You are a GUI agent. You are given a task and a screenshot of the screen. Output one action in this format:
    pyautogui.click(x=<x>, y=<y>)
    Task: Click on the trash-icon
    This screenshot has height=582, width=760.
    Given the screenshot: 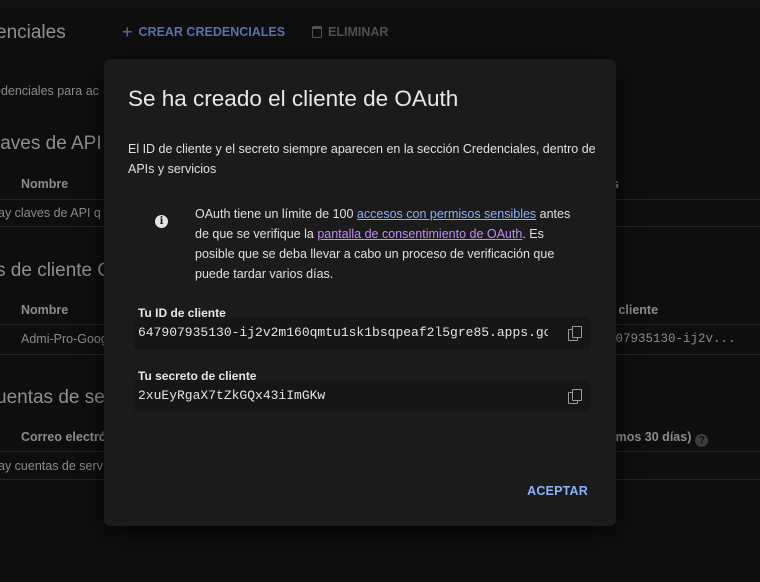 What is the action you would take?
    pyautogui.click(x=317, y=32)
    